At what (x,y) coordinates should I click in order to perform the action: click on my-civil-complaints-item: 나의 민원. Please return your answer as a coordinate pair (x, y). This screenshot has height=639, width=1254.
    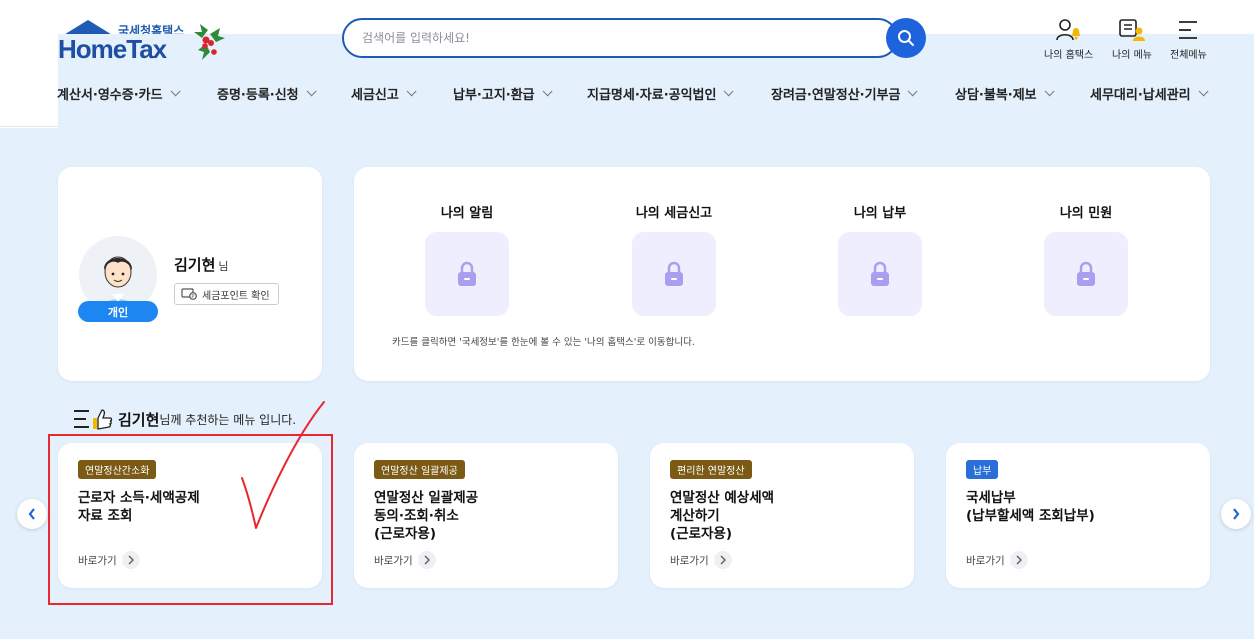
    Looking at the image, I should click on (1086, 259).